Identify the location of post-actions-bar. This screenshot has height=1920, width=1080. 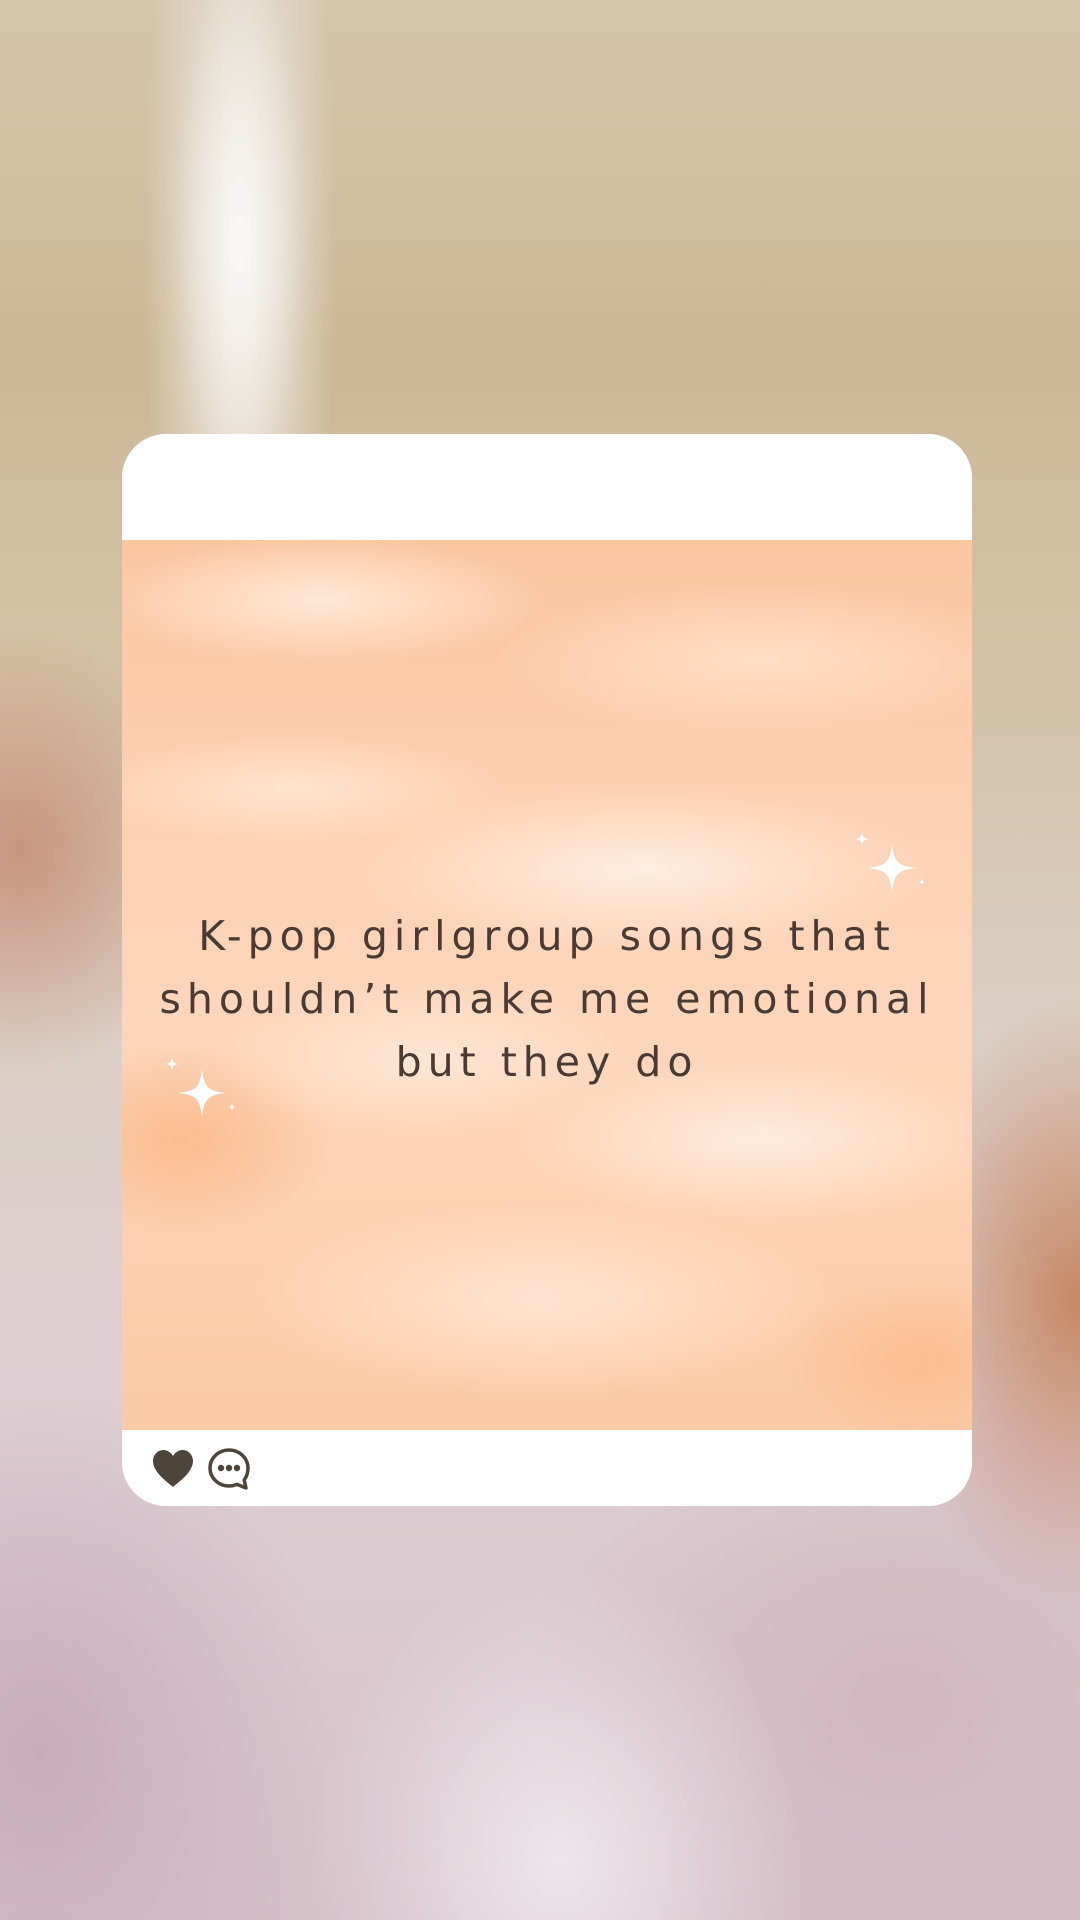
(547, 1468).